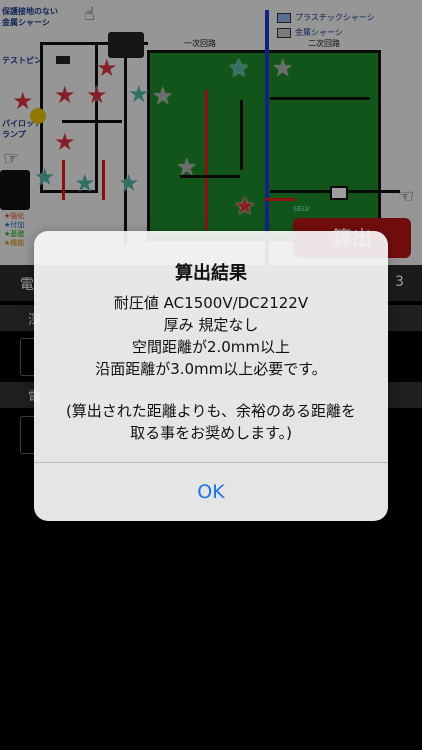 The width and height of the screenshot is (422, 750). What do you see at coordinates (211, 273) in the screenshot?
I see `alert-title: 算出結果` at bounding box center [211, 273].